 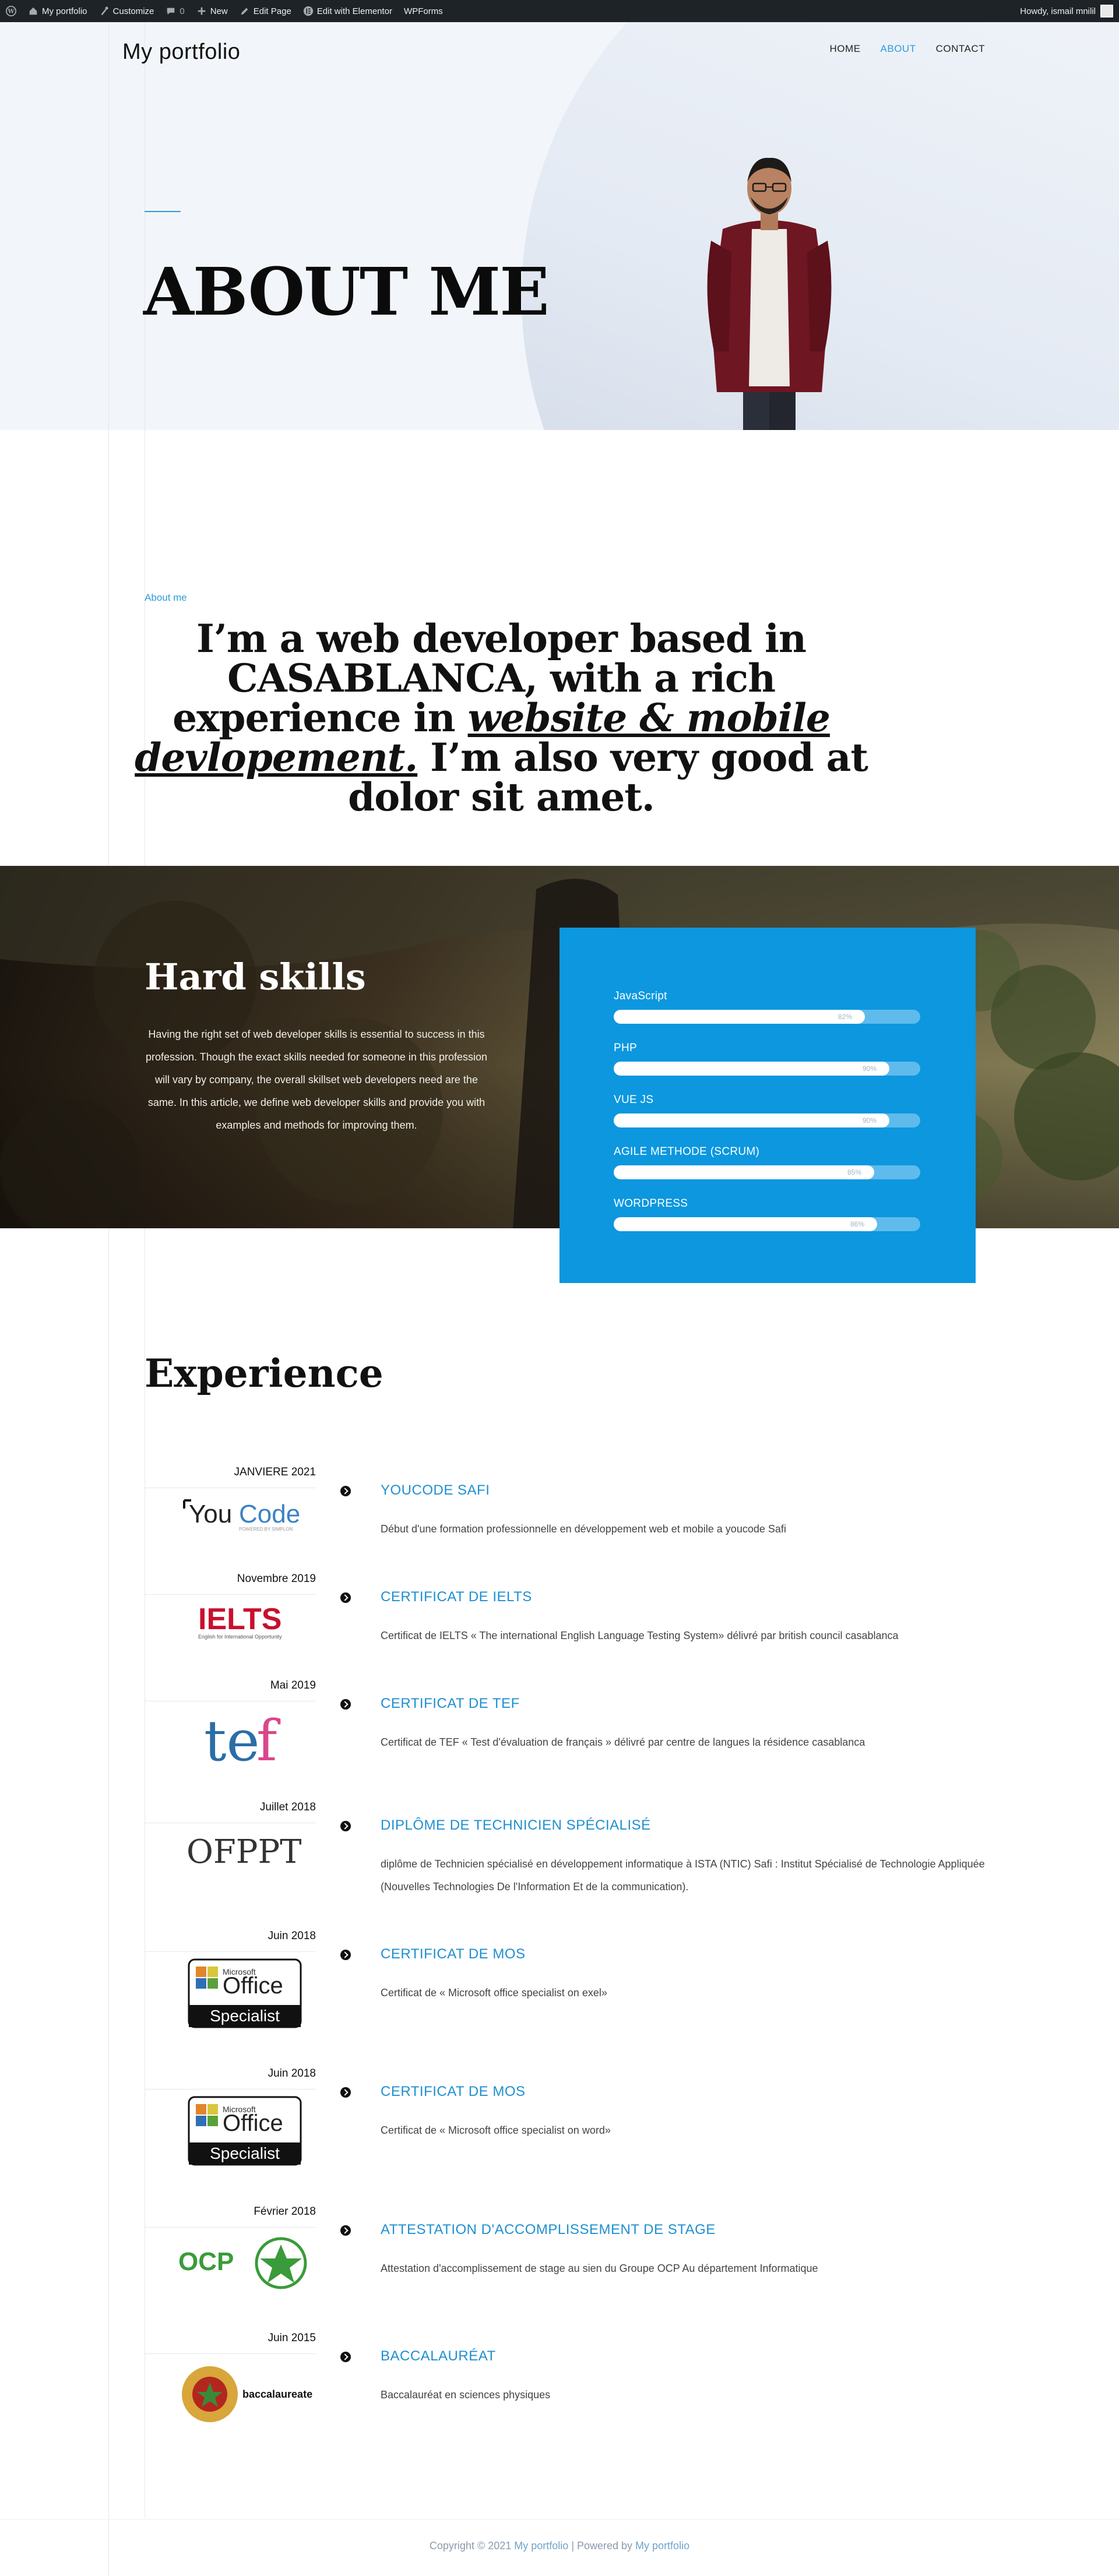 I want to click on svg-text: OFPPT, so click(x=243, y=1852).